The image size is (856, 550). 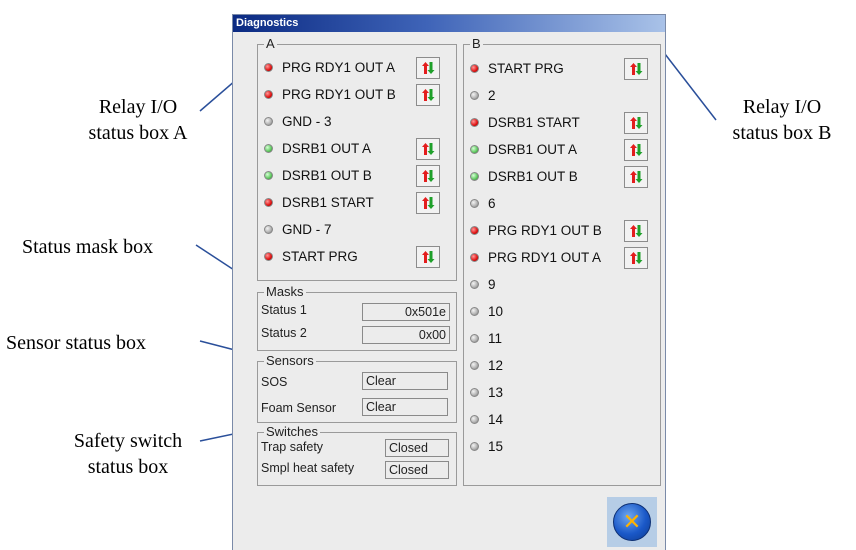 I want to click on relay-row: 15, so click(x=483, y=446).